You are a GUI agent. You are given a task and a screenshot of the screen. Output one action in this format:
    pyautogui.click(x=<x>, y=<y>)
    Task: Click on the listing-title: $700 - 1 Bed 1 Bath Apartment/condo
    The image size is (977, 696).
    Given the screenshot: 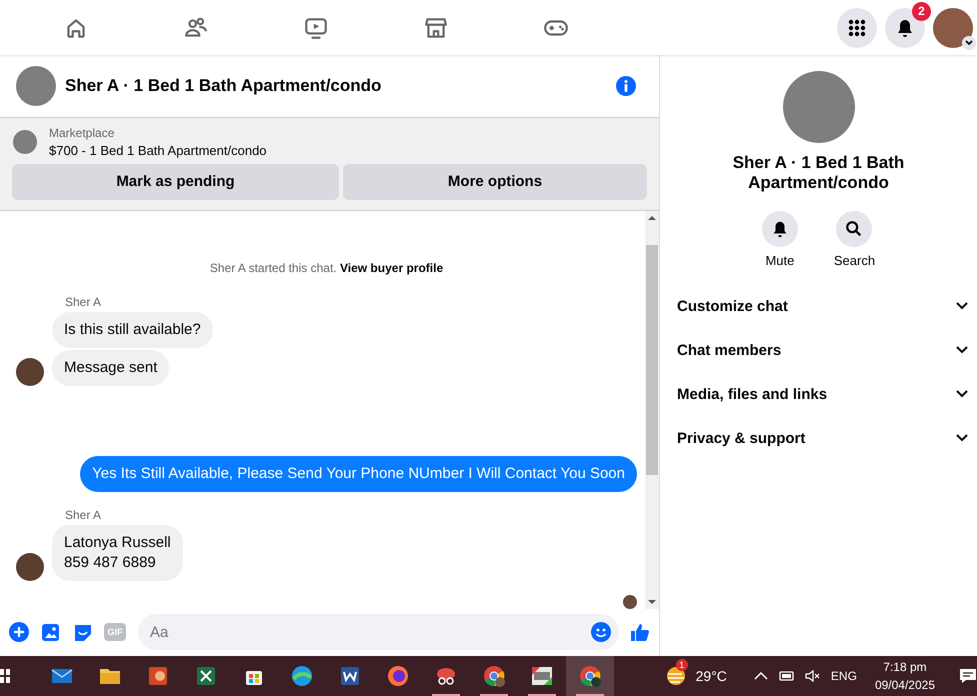 What is the action you would take?
    pyautogui.click(x=158, y=150)
    